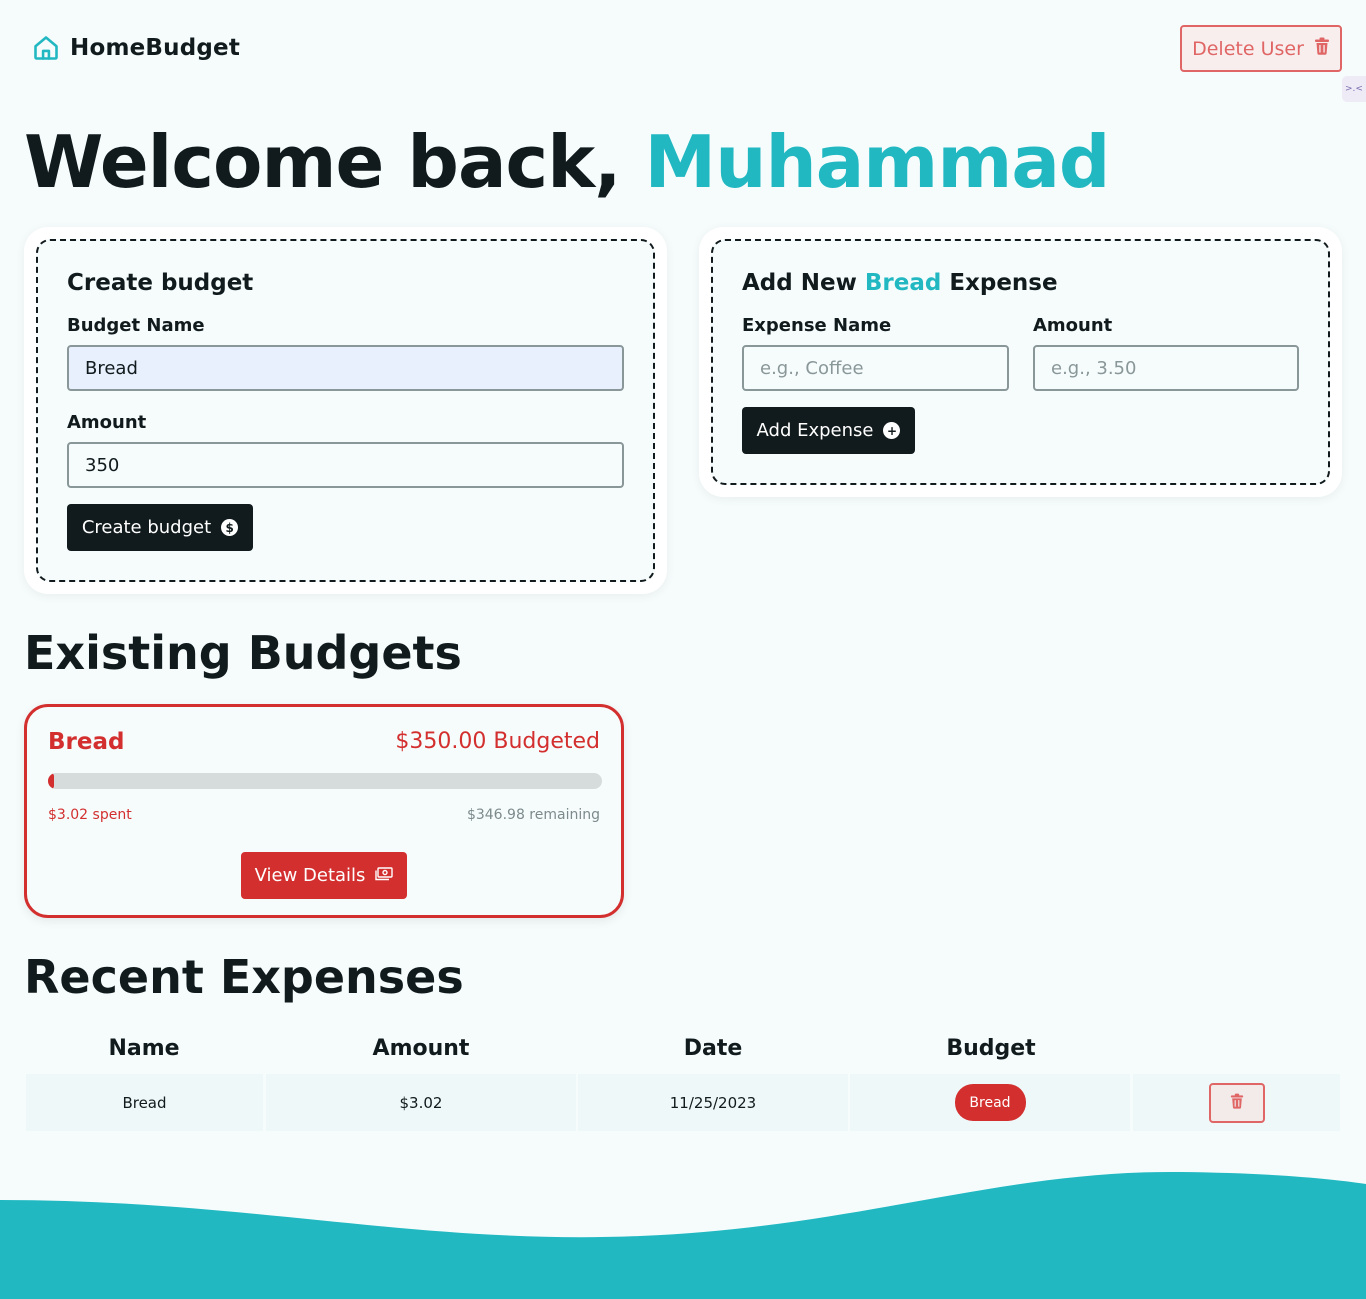 The image size is (1366, 1299). Describe the element at coordinates (877, 162) in the screenshot. I see `welcome-user-name: Muhammad` at that location.